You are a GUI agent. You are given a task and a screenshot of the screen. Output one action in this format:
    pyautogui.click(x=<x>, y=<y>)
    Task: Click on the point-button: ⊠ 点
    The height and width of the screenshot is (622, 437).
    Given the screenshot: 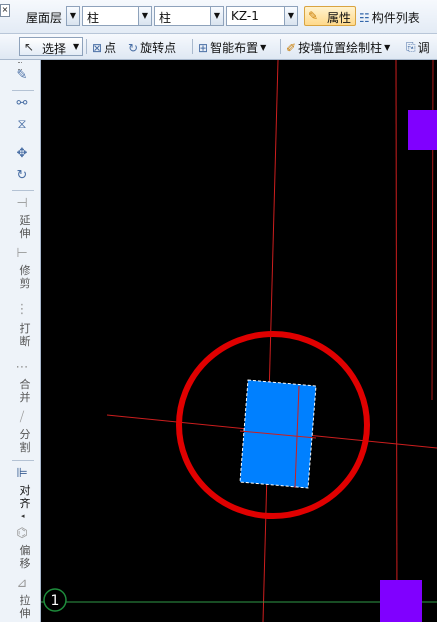 What is the action you would take?
    pyautogui.click(x=104, y=47)
    